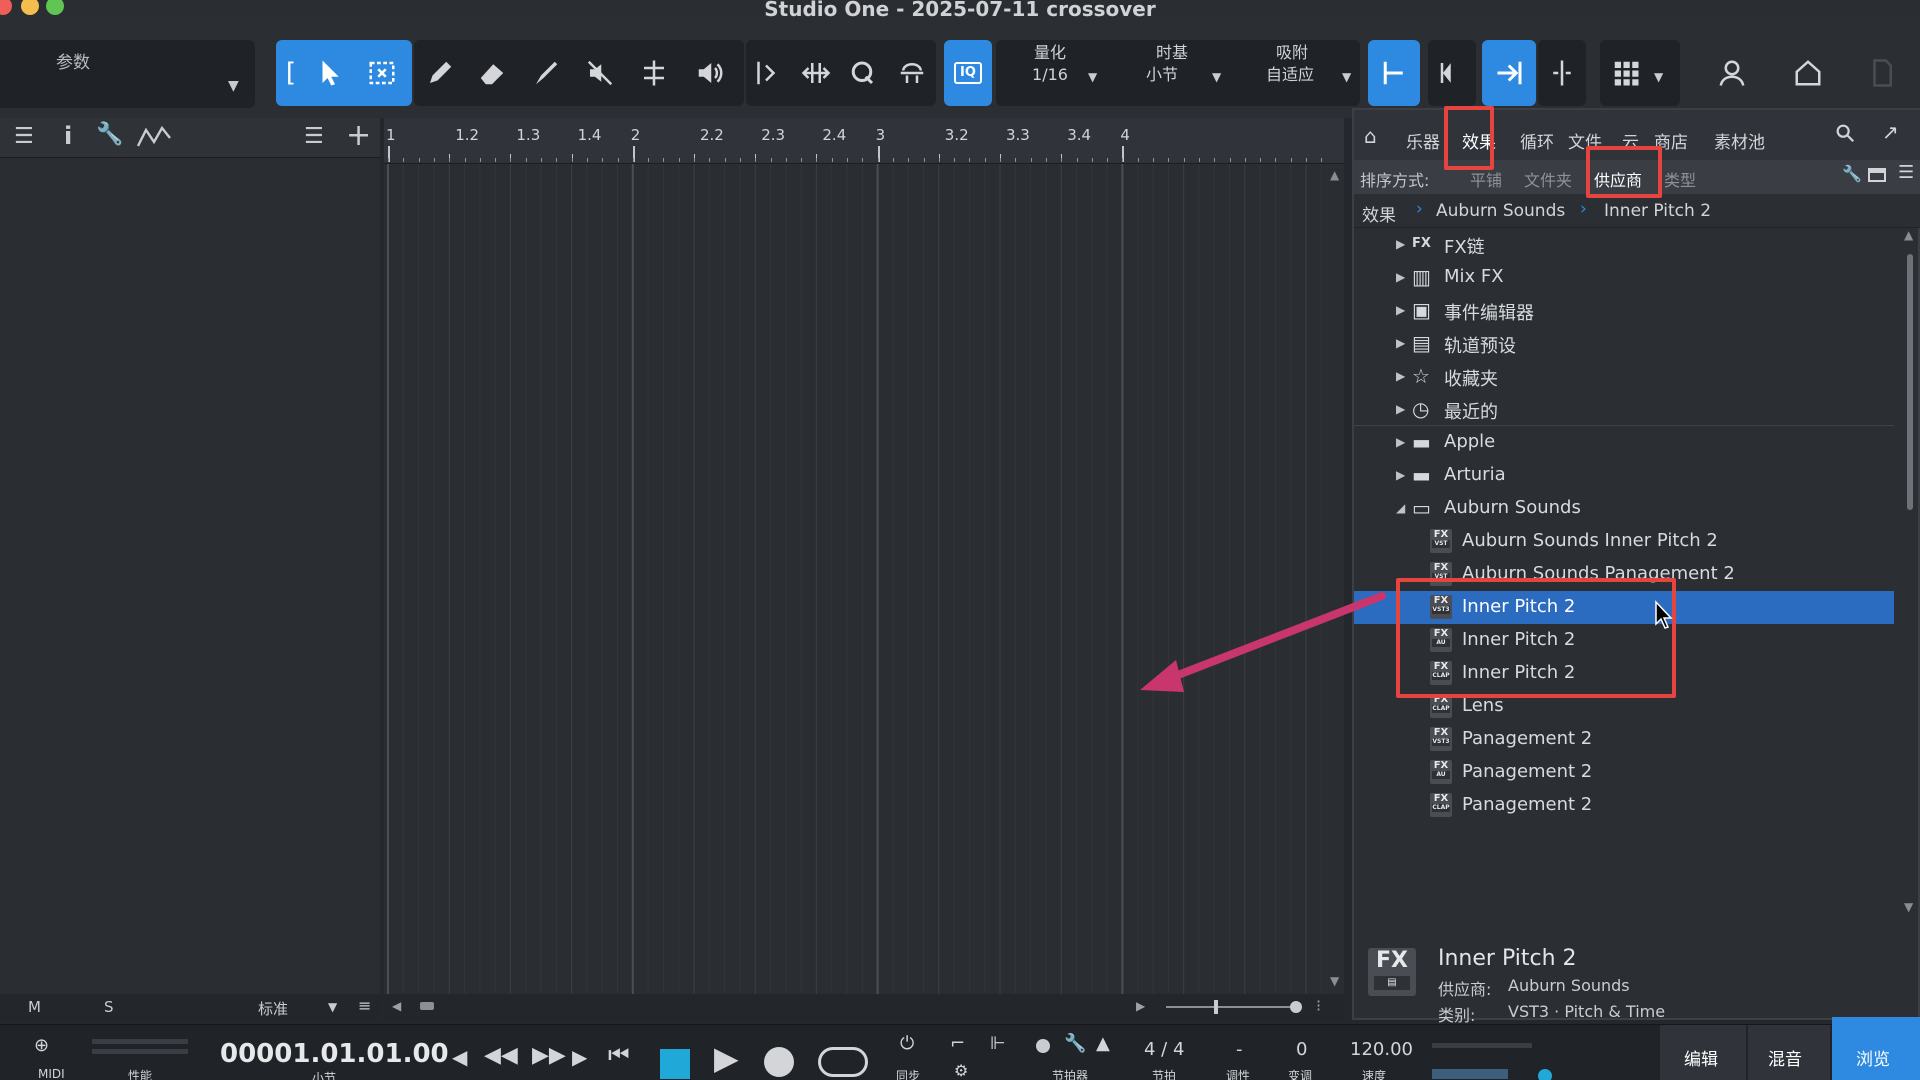 Image resolution: width=1920 pixels, height=1080 pixels. I want to click on browser-plugin-item: FX VST3 Panagement 2, so click(1624, 739).